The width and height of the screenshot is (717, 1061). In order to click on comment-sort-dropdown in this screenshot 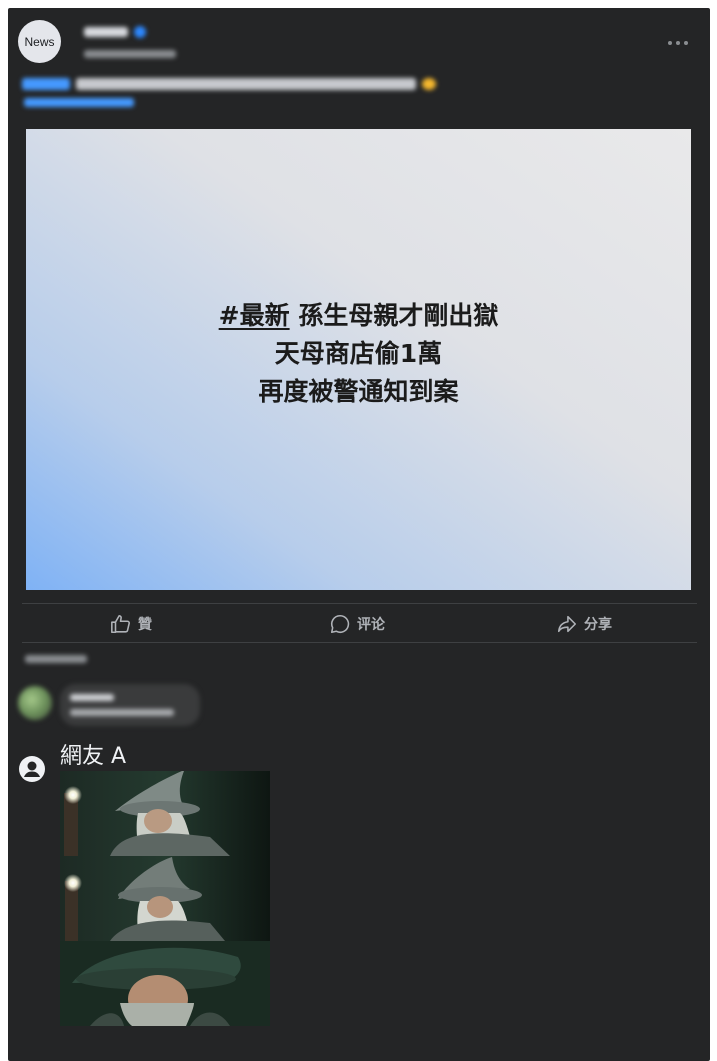, I will do `click(56, 659)`.